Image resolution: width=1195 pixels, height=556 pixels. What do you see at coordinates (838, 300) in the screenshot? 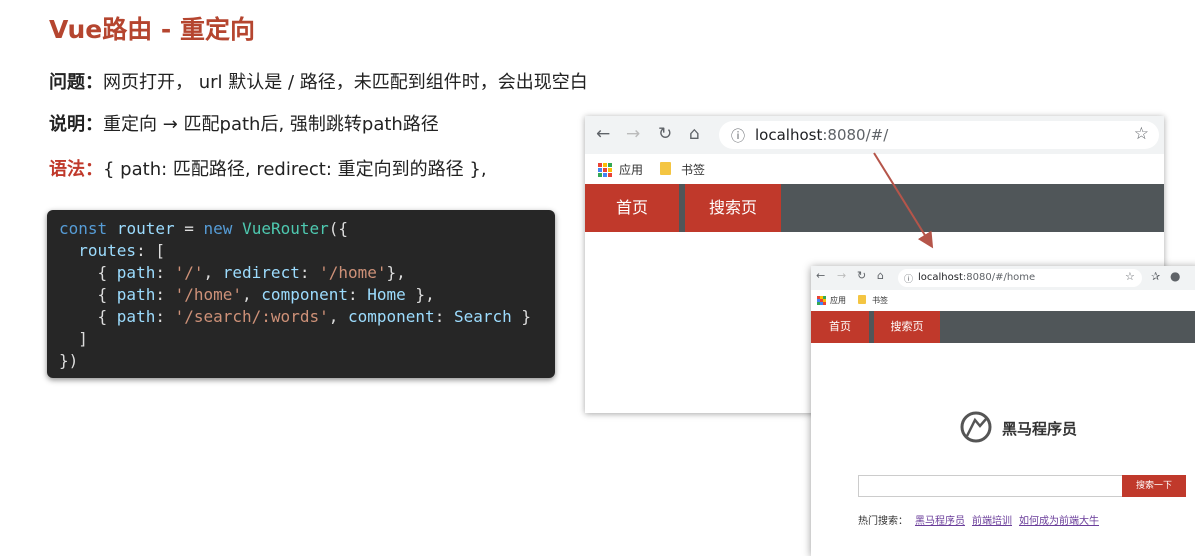
I see `bookmark-apps: 应用` at bounding box center [838, 300].